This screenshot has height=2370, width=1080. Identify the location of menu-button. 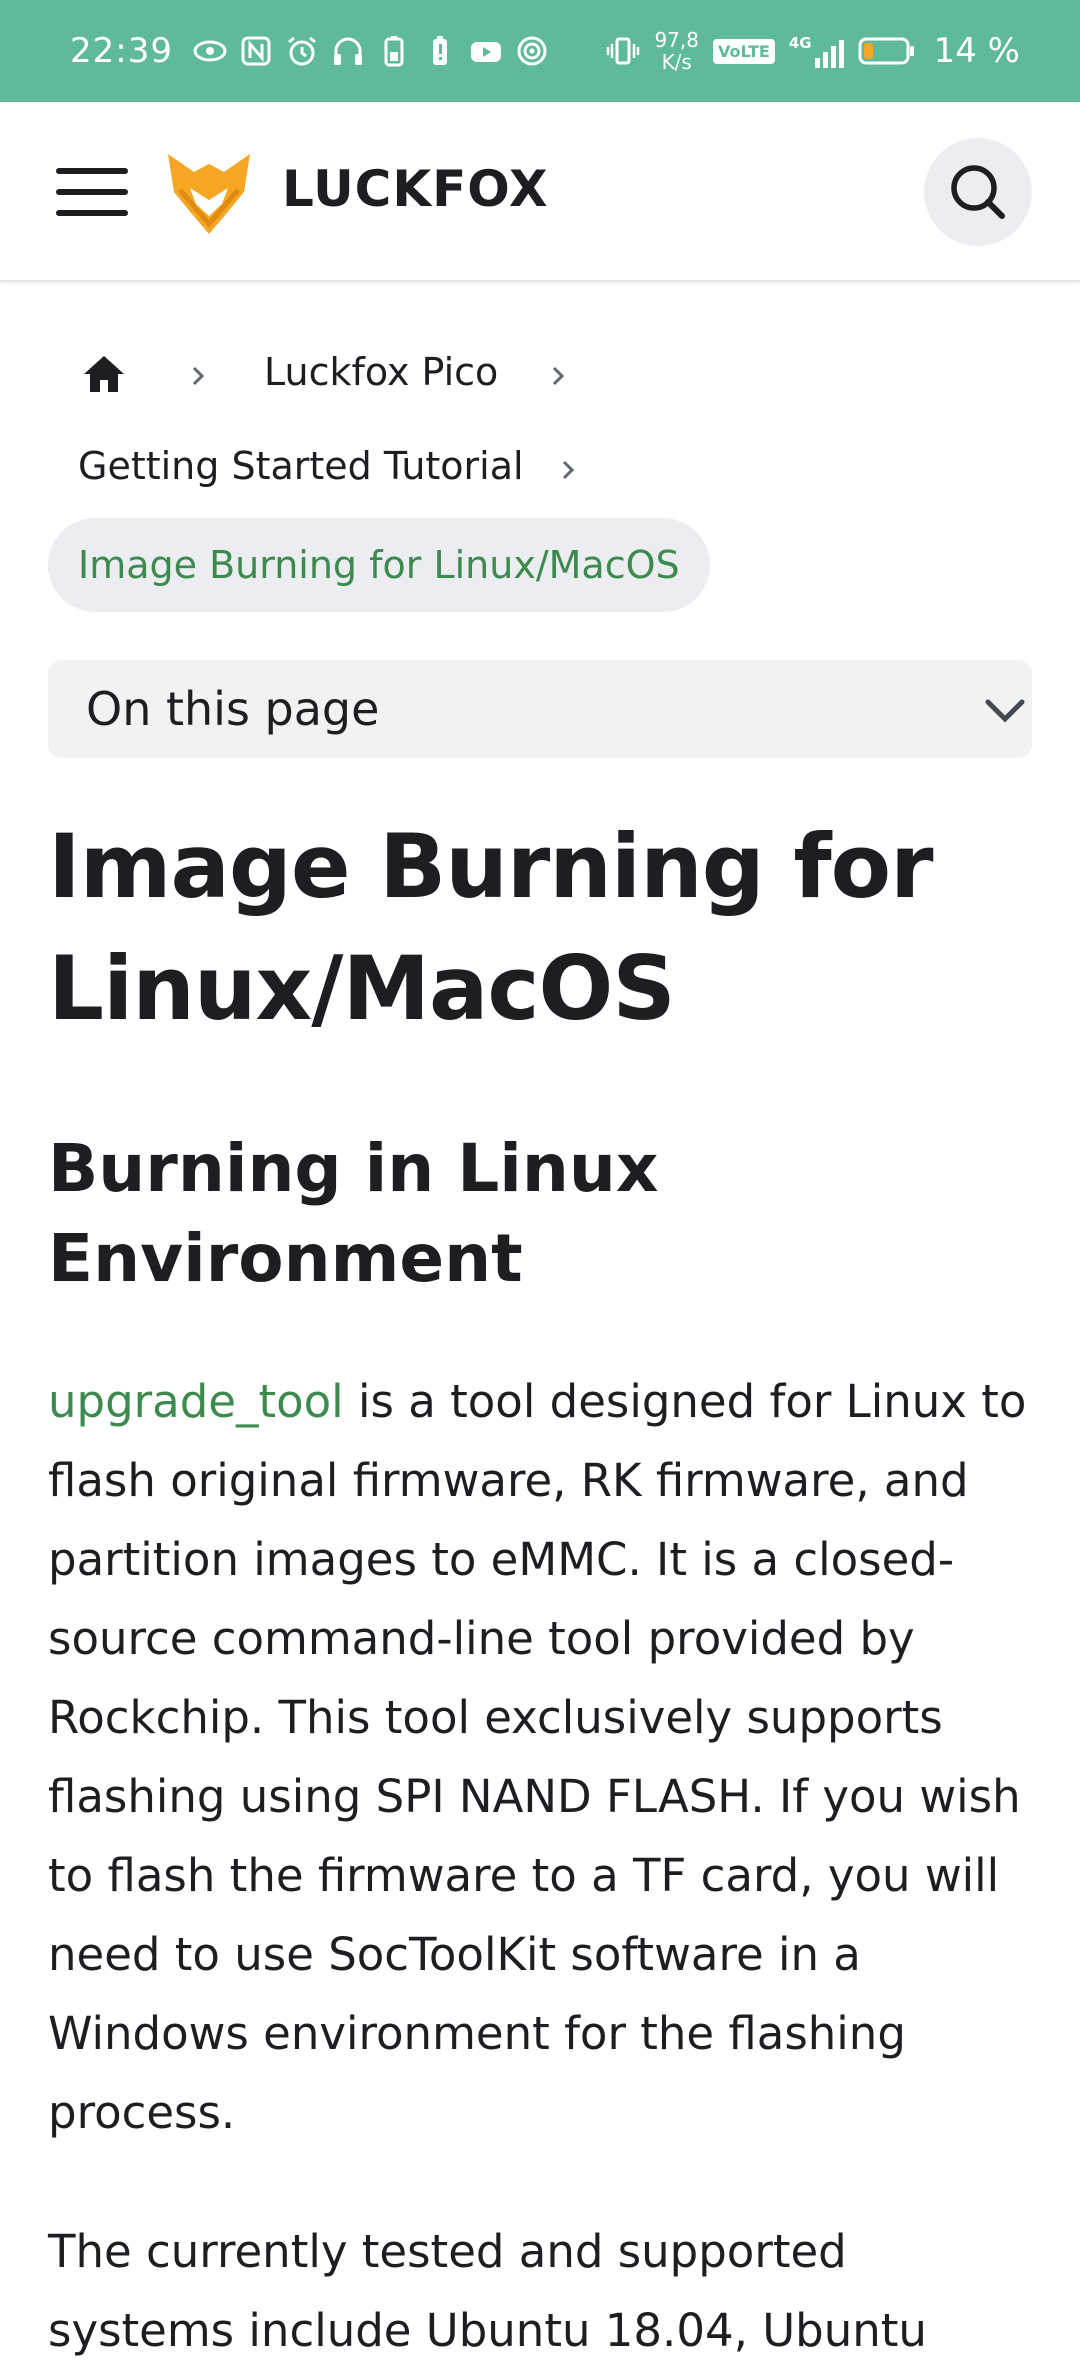
(92, 192).